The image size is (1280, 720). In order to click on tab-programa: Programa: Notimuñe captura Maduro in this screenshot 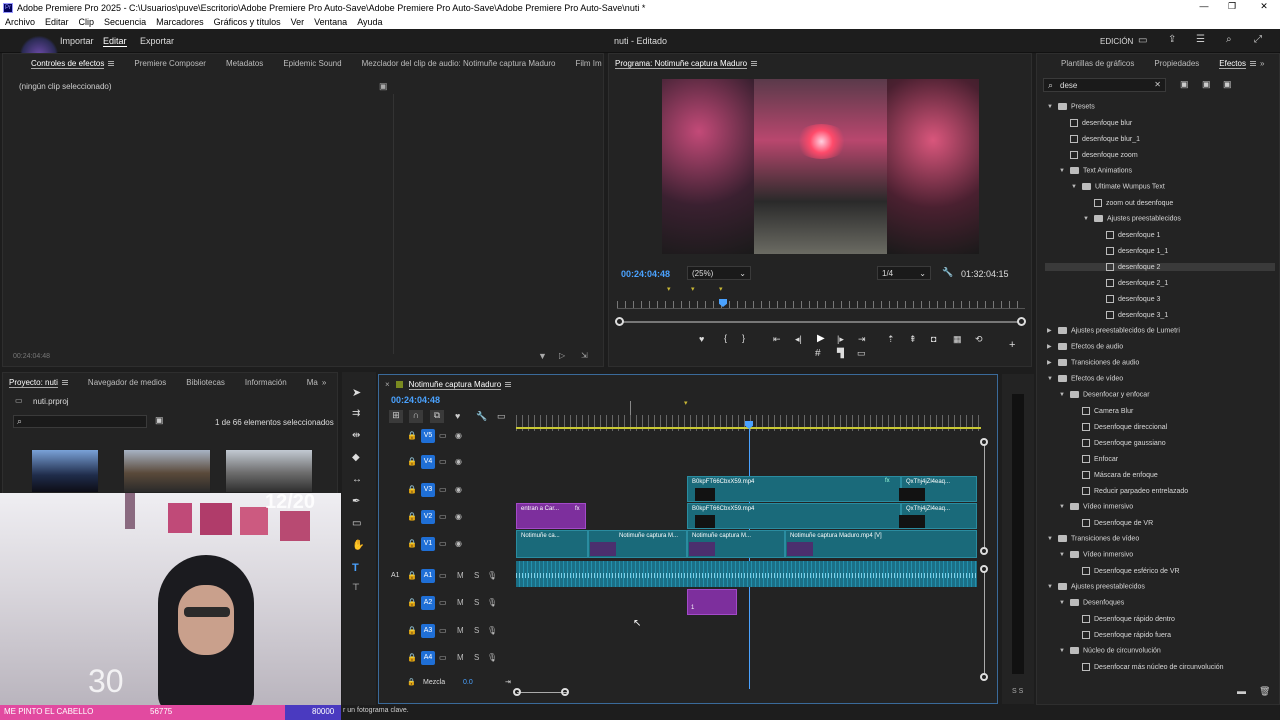, I will do `click(688, 63)`.